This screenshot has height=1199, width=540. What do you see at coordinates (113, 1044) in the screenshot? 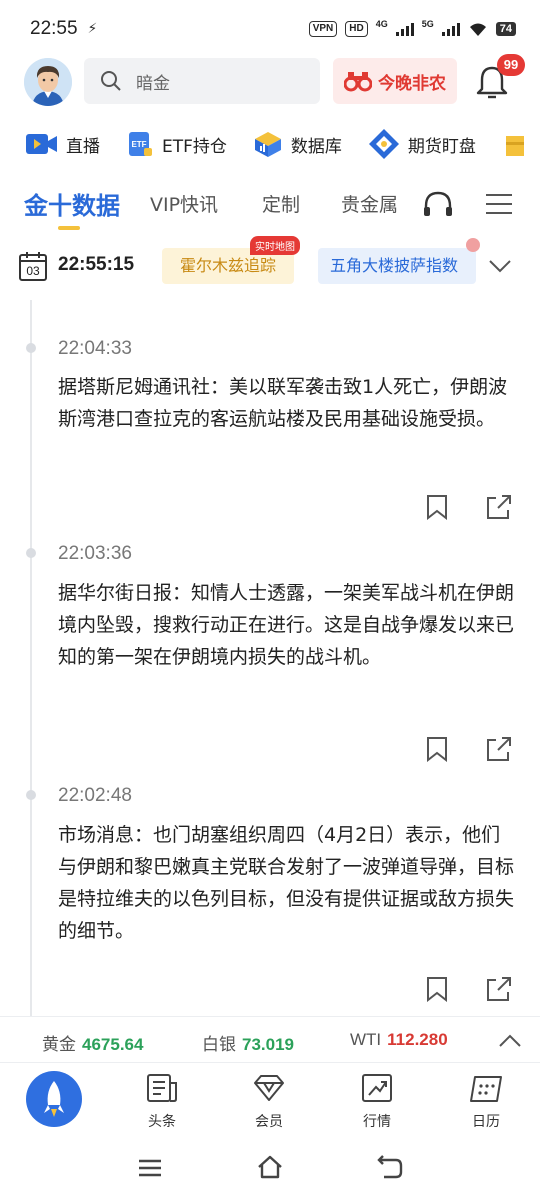
I see `price-value: 4675.64` at bounding box center [113, 1044].